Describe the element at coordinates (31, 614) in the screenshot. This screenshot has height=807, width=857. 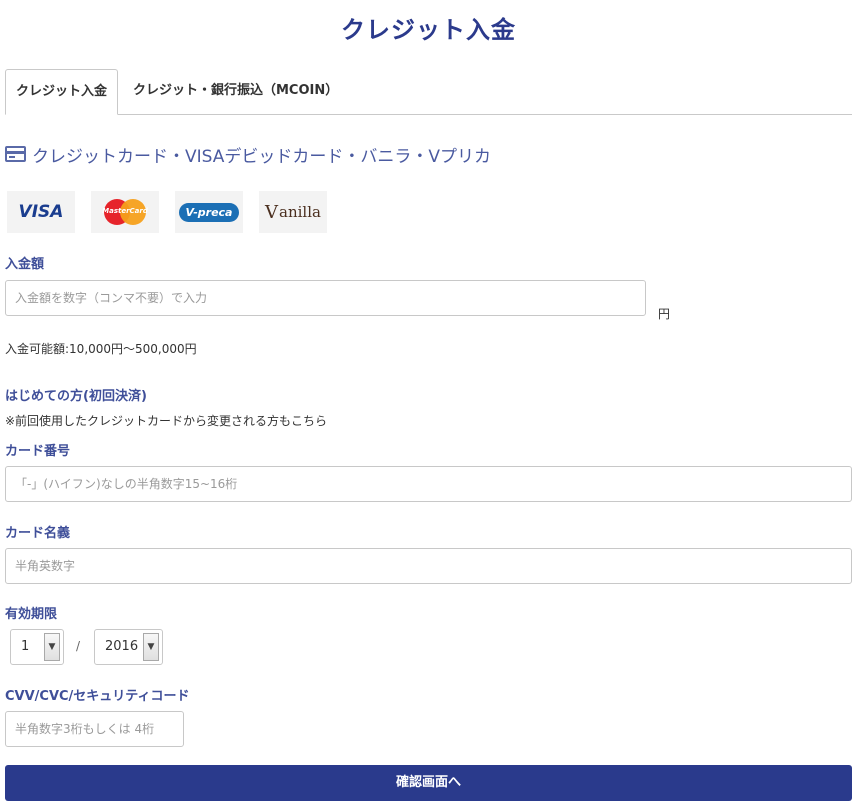
I see `expiry-label: 有効期限` at that location.